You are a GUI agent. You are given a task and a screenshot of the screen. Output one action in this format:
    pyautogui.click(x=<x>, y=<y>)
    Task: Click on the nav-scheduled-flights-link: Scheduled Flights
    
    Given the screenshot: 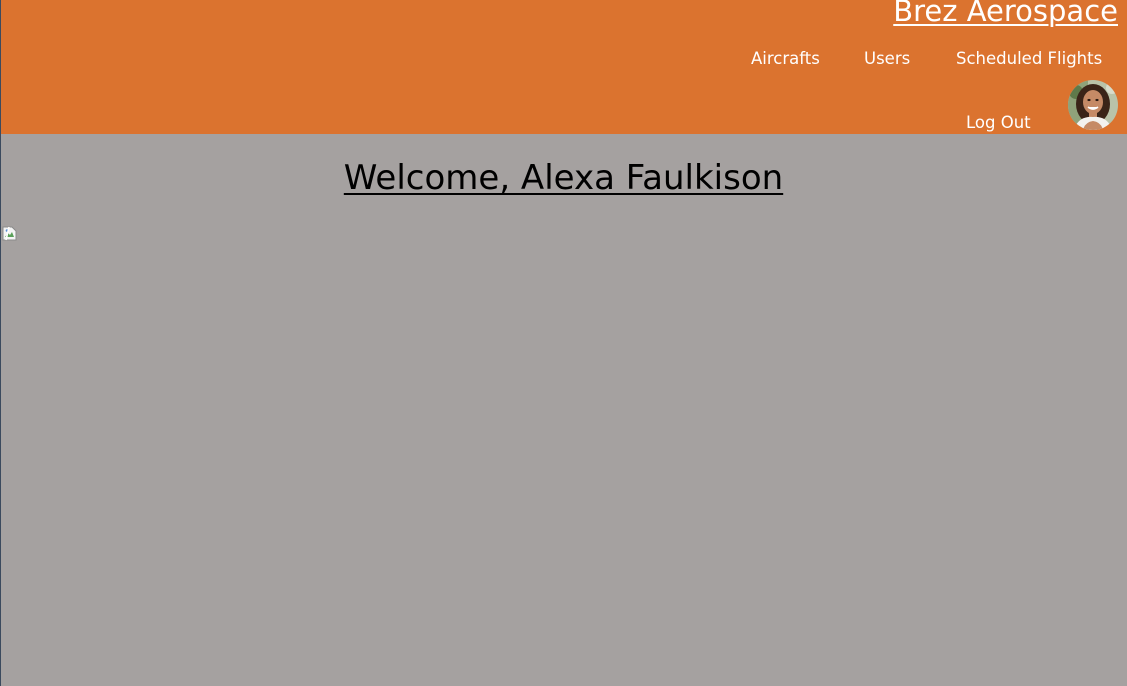 What is the action you would take?
    pyautogui.click(x=1029, y=58)
    